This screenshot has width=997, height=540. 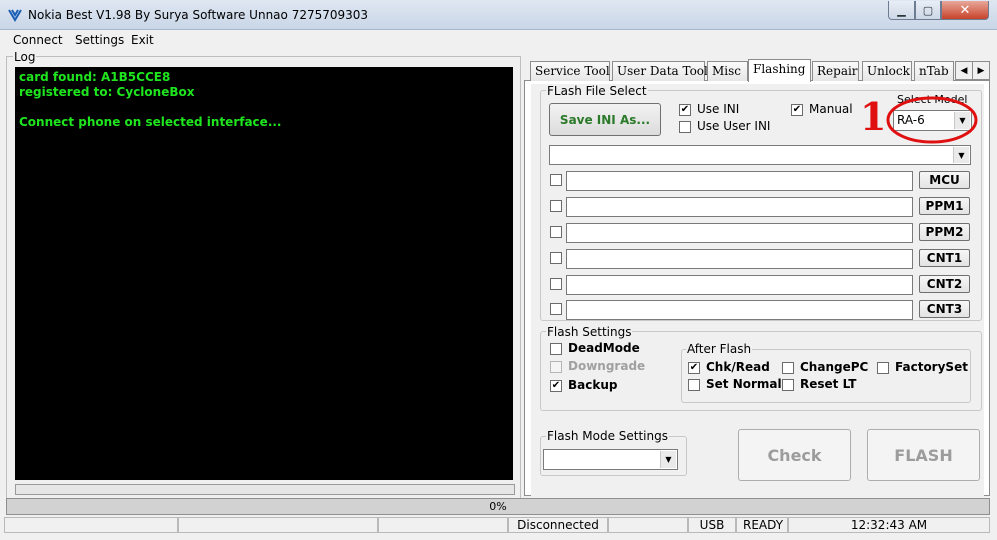 I want to click on cnt3-checkbox, so click(x=556, y=309).